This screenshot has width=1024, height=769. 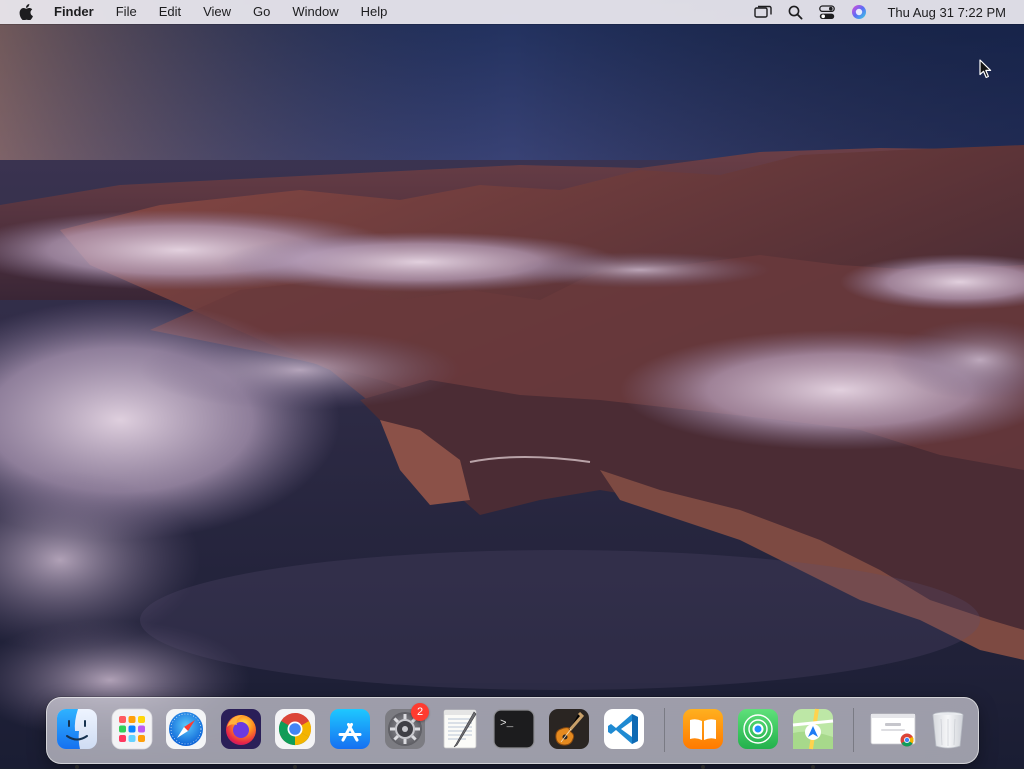 I want to click on menu-app-finder: Finder, so click(x=74, y=12).